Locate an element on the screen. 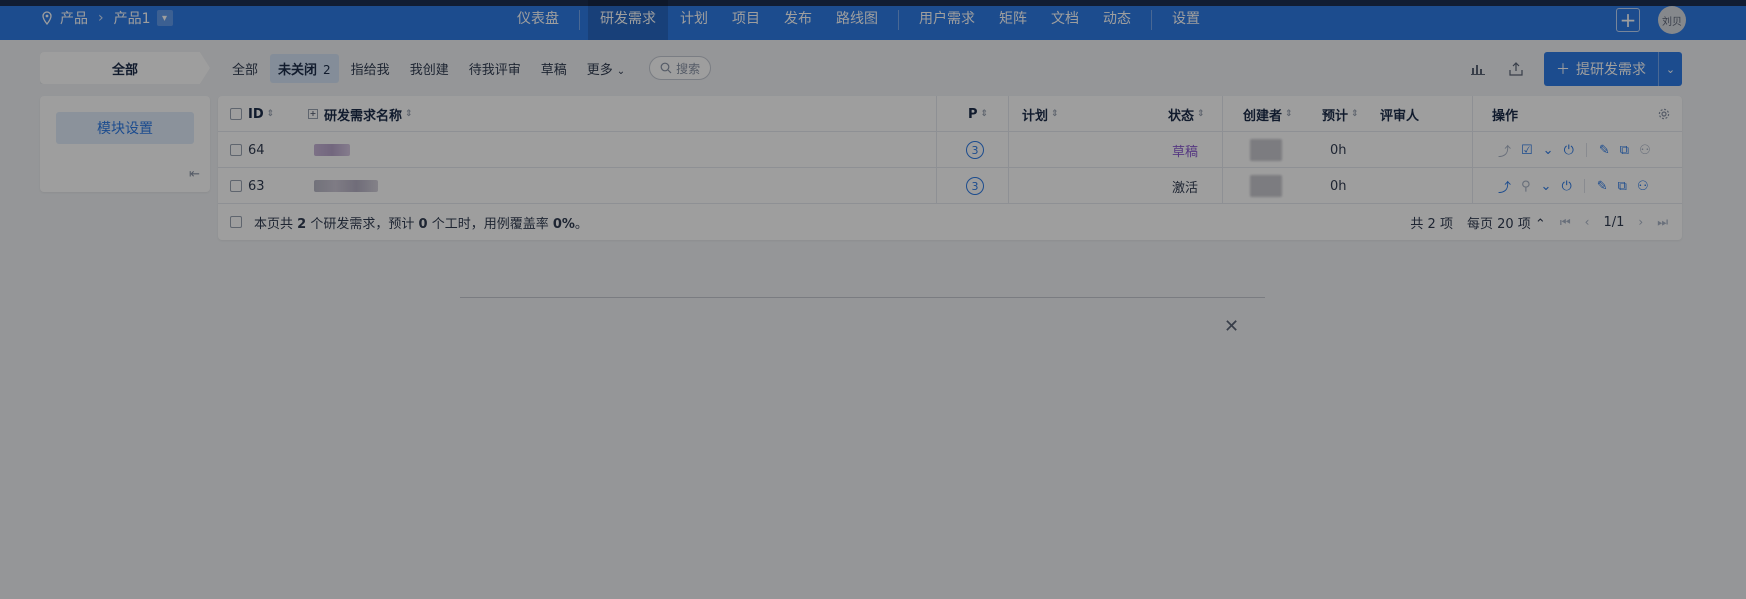  nav-user-requirements: 用户需求 is located at coordinates (947, 20).